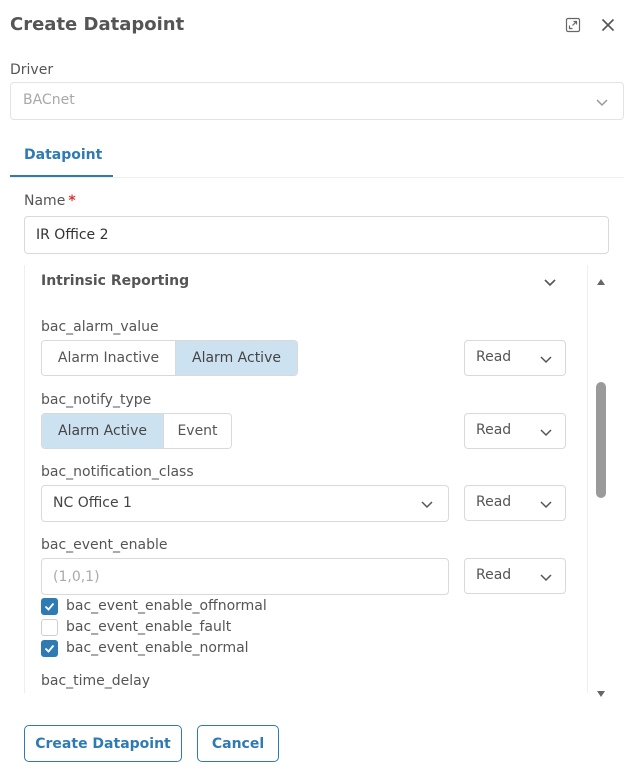 This screenshot has height=776, width=628. What do you see at coordinates (72, 201) in the screenshot?
I see `required-asterisk: *` at bounding box center [72, 201].